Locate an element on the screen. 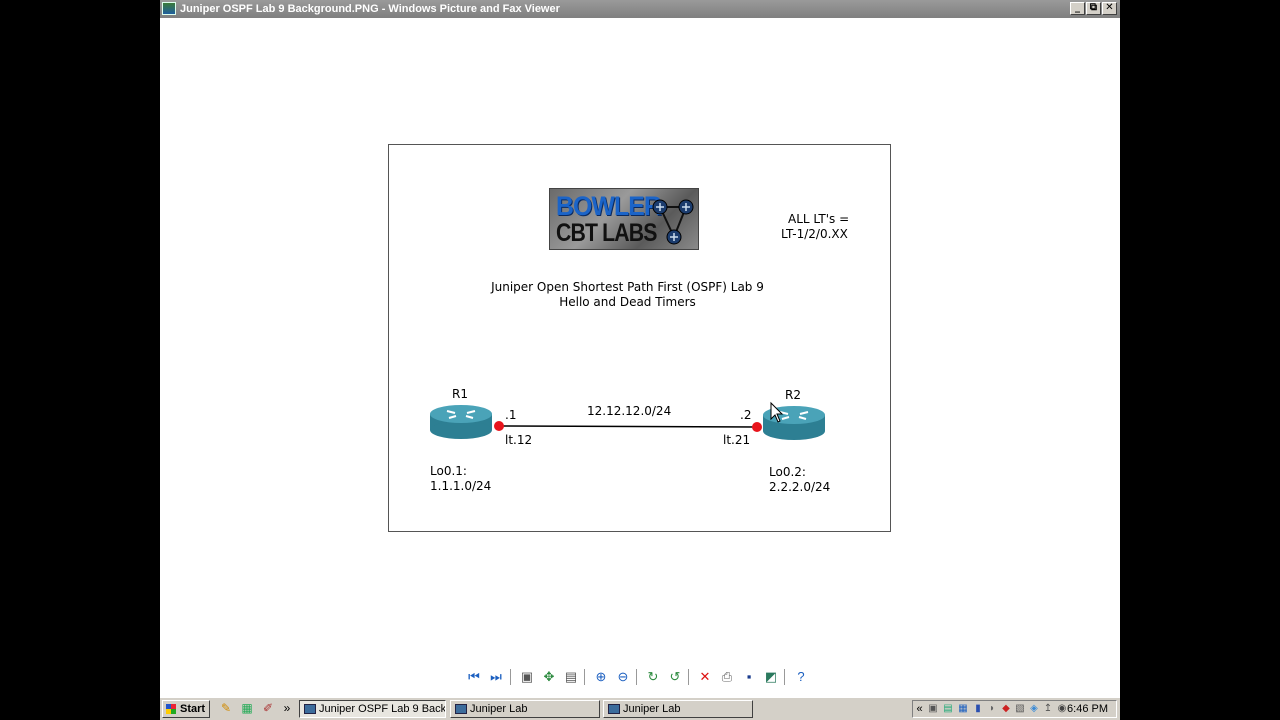 The height and width of the screenshot is (720, 1280). best-fit-icon: ▣ is located at coordinates (527, 677).